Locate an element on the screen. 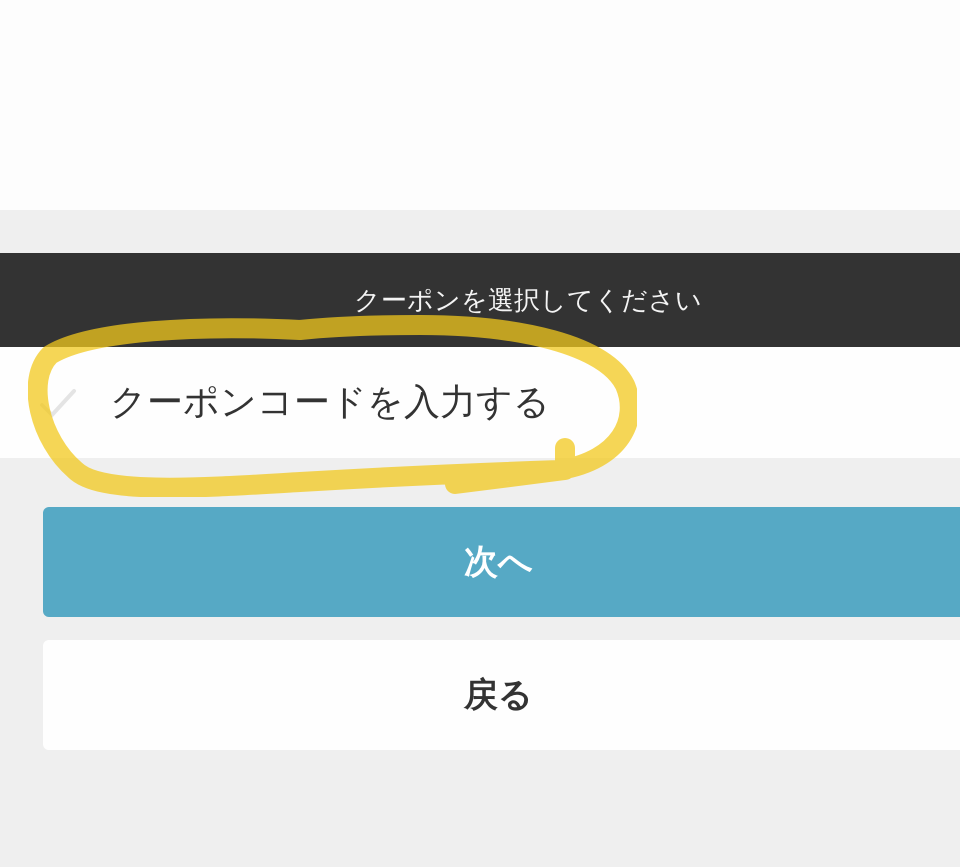 This screenshot has height=867, width=960. back-button: 戻る is located at coordinates (501, 695).